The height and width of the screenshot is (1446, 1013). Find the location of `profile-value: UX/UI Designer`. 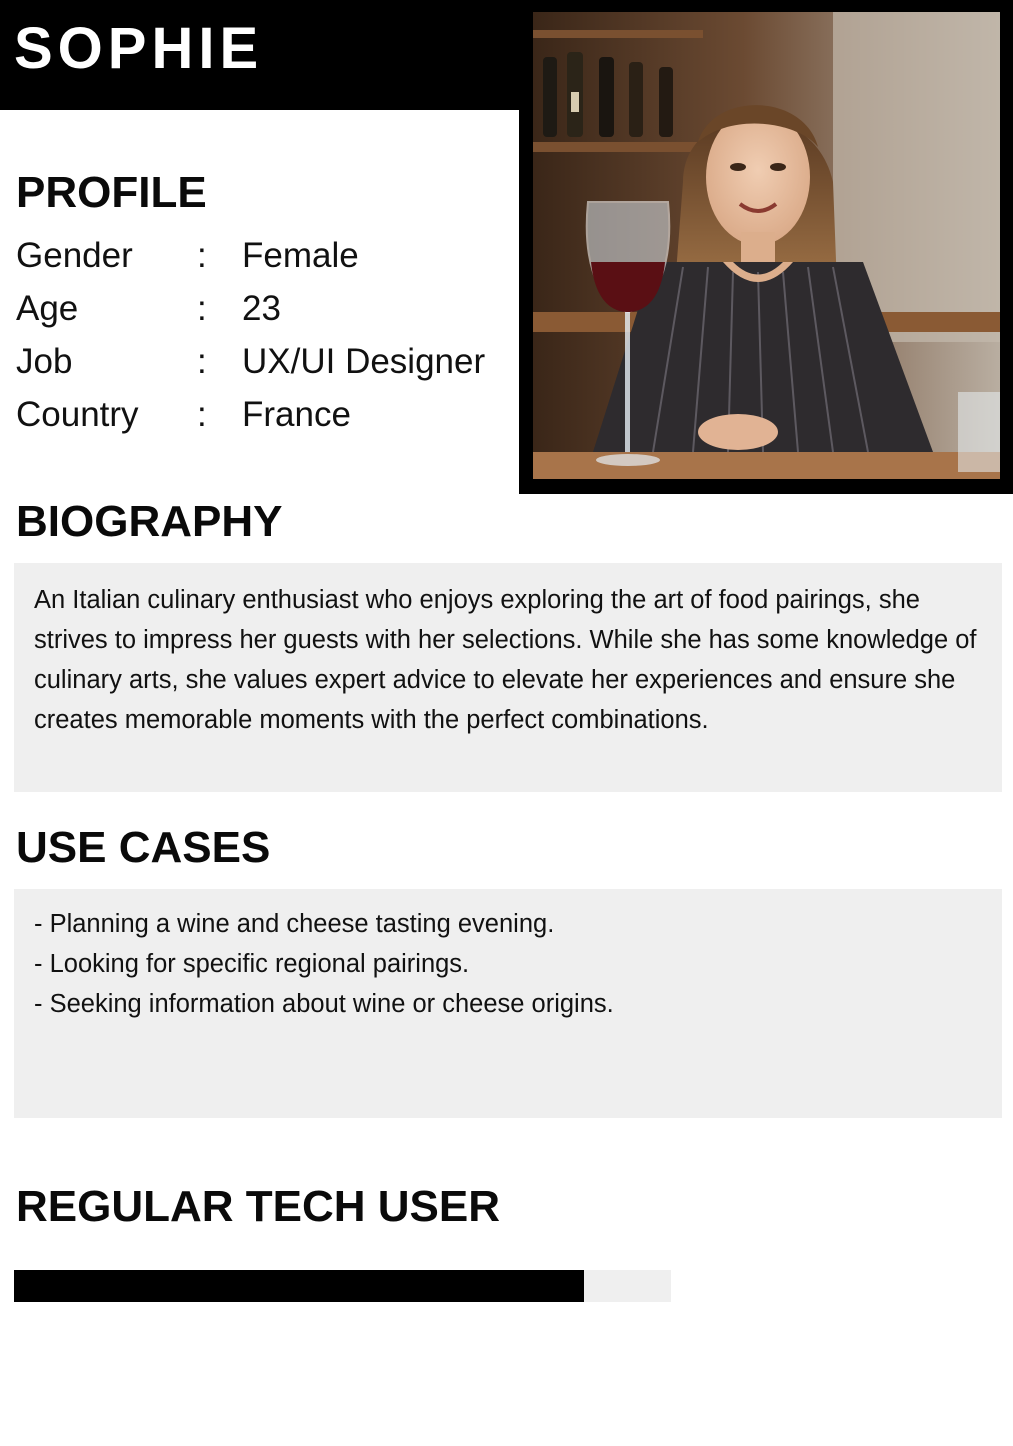

profile-value: UX/UI Designer is located at coordinates (364, 361).